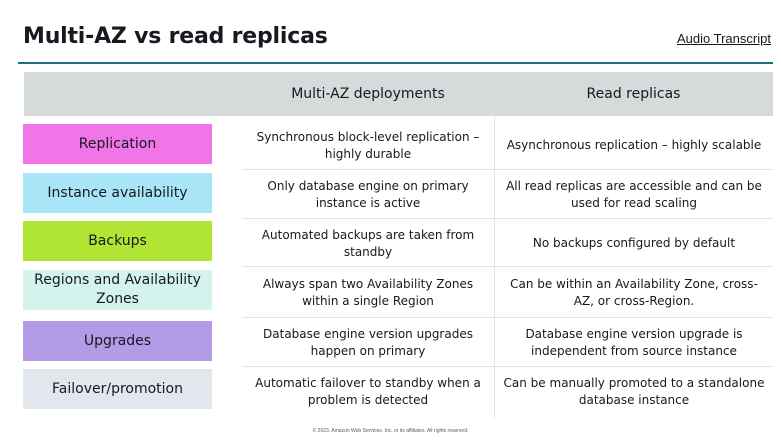 The width and height of the screenshot is (781, 445). Describe the element at coordinates (117, 389) in the screenshot. I see `row-label-failover-promotion: Failover/promotion` at that location.